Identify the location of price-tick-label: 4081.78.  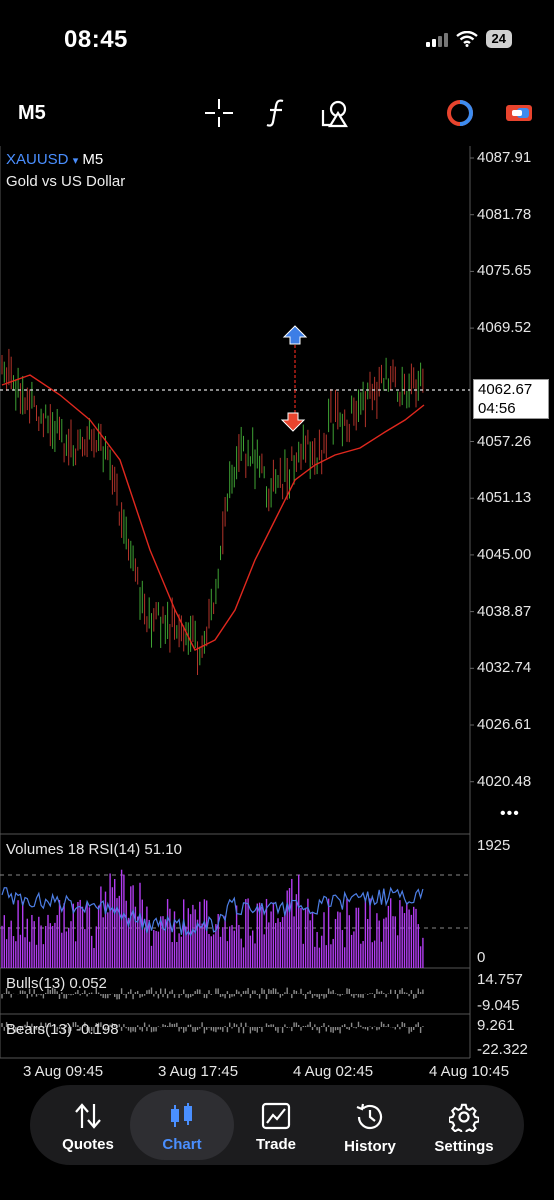
(504, 214).